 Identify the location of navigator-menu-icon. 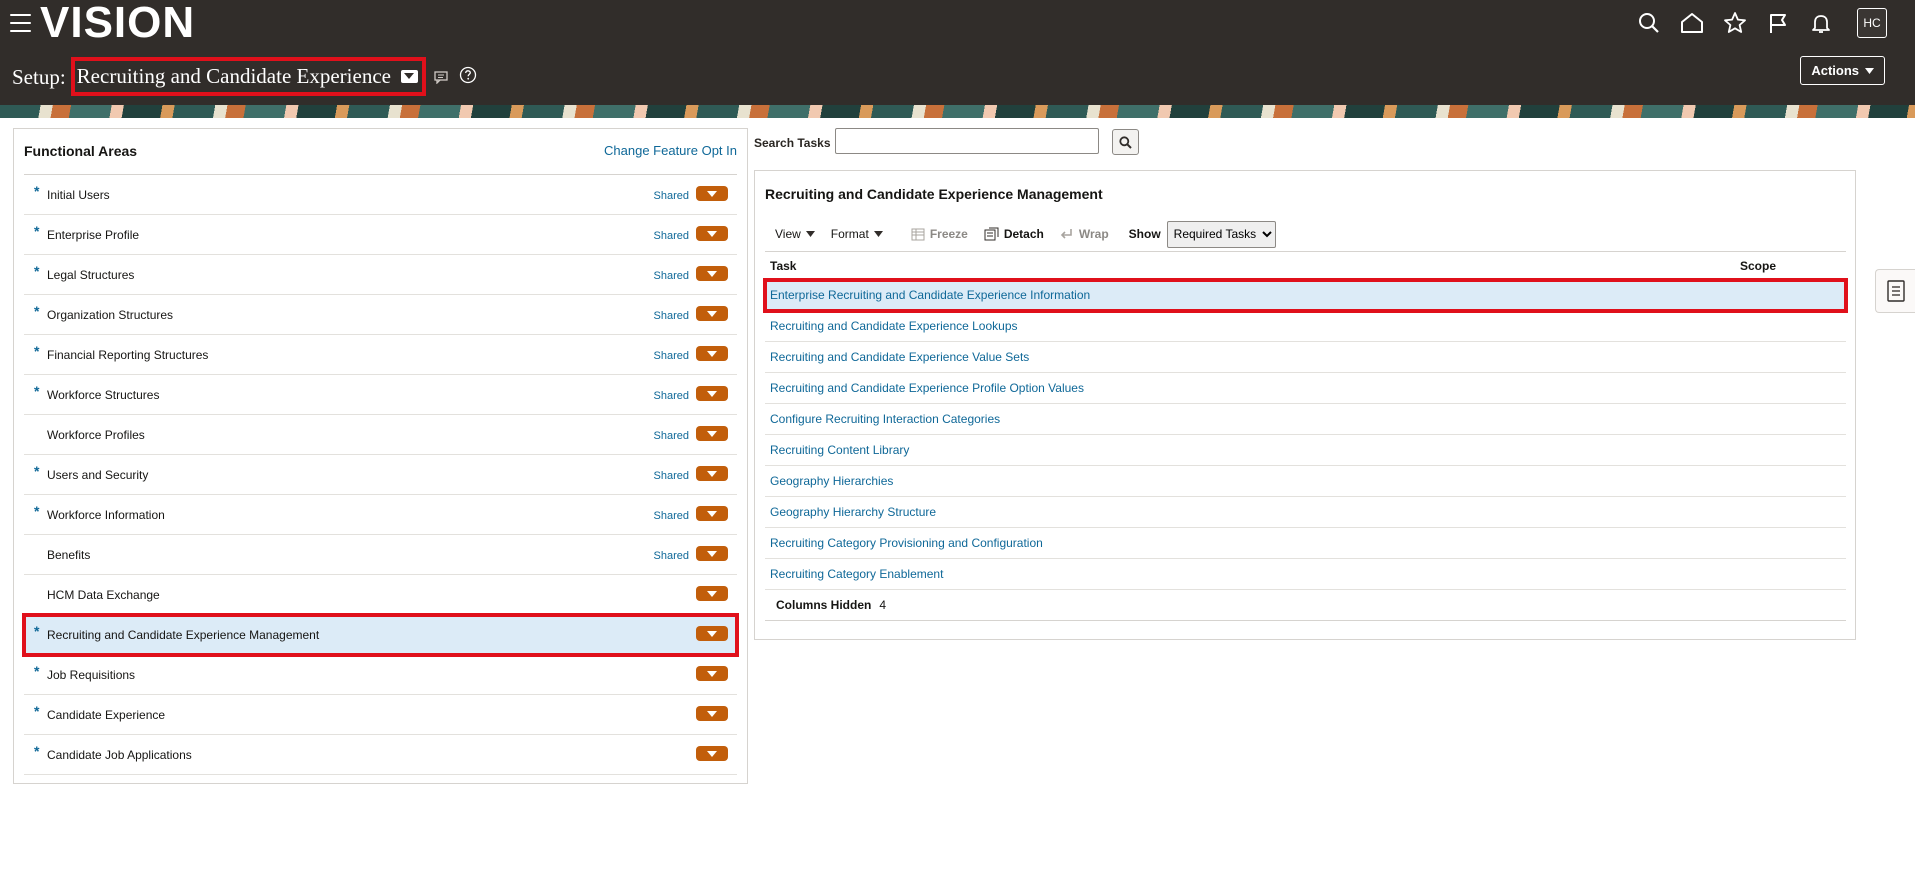
(20, 23).